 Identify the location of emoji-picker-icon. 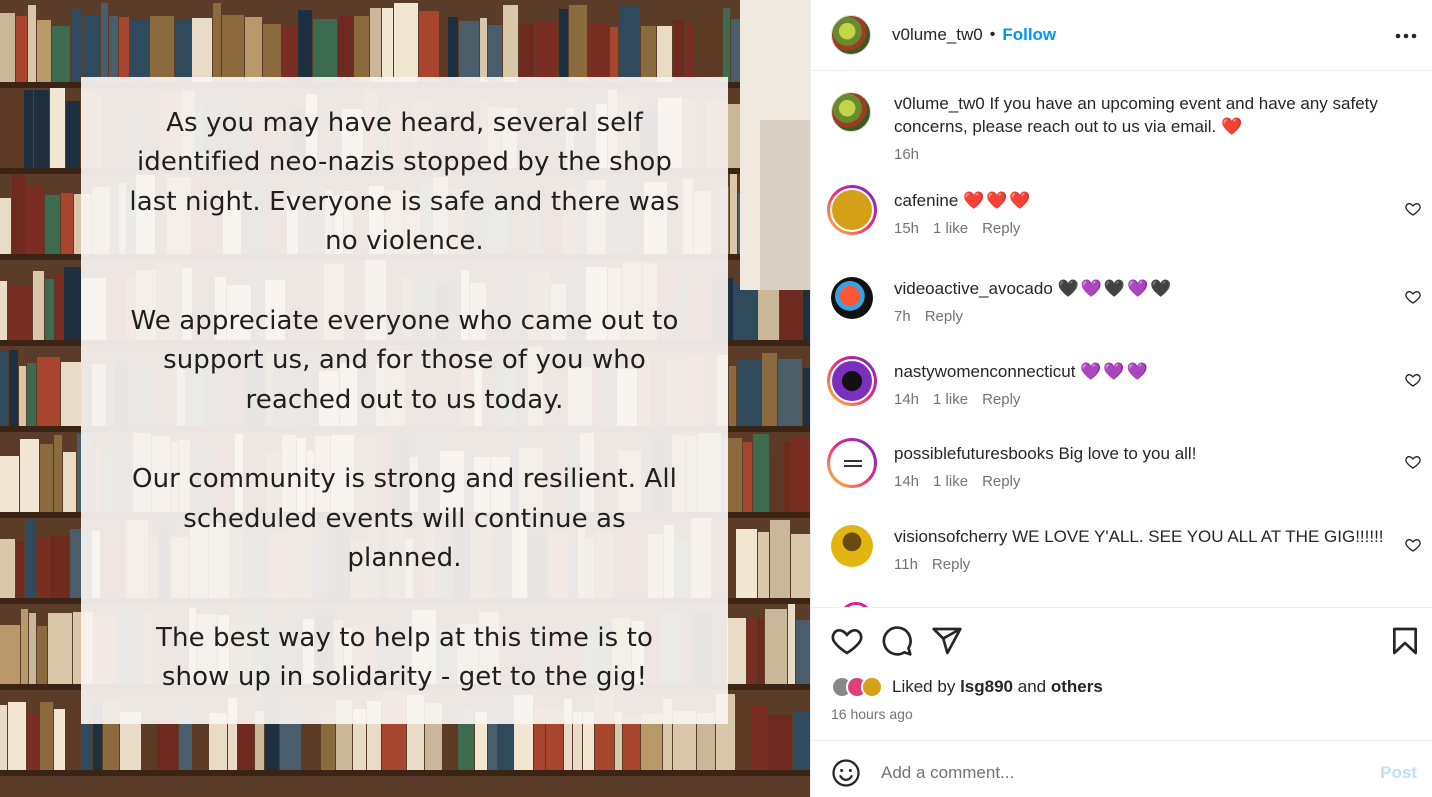
(846, 773).